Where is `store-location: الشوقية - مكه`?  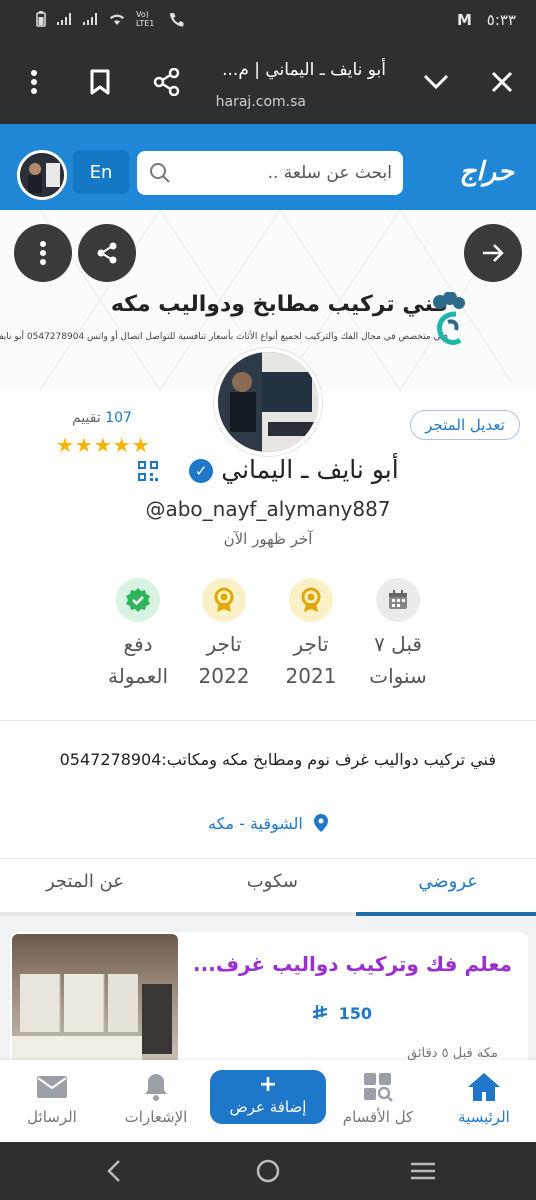 store-location: الشوقية - مكه is located at coordinates (268, 823).